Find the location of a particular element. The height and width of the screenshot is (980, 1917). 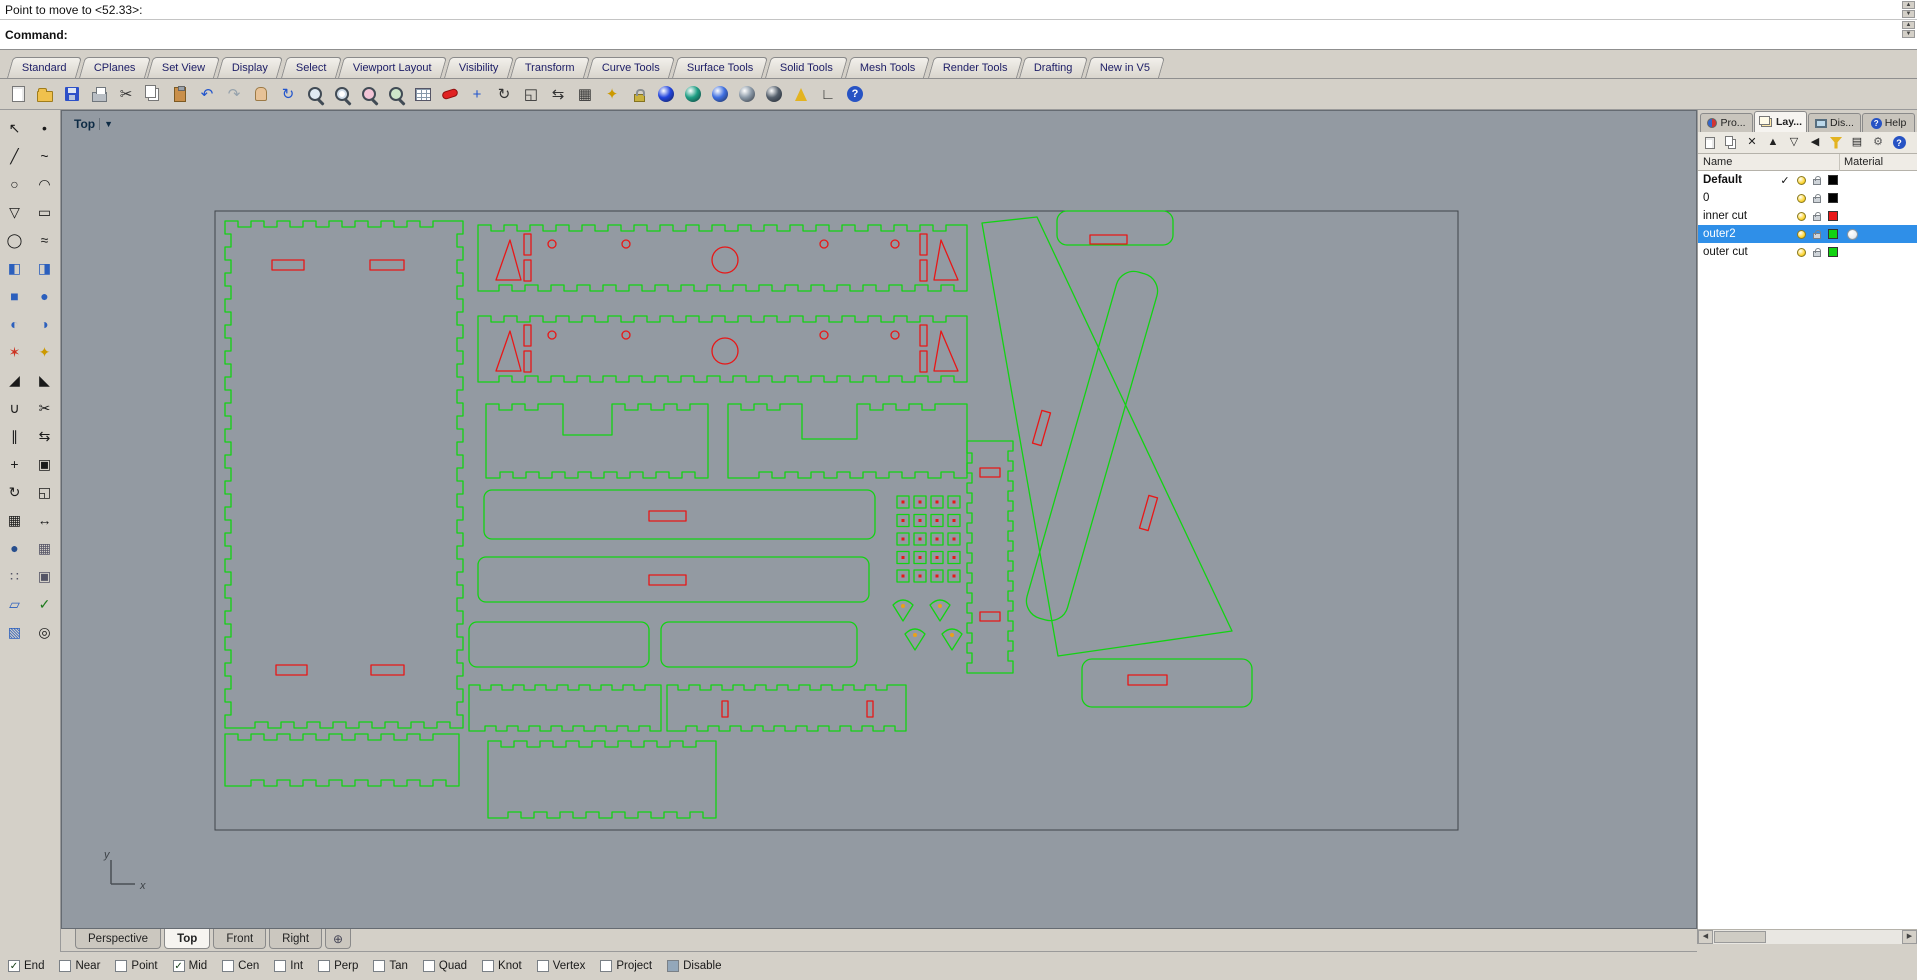

menu-tab-set-view: Set View is located at coordinates (184, 67).